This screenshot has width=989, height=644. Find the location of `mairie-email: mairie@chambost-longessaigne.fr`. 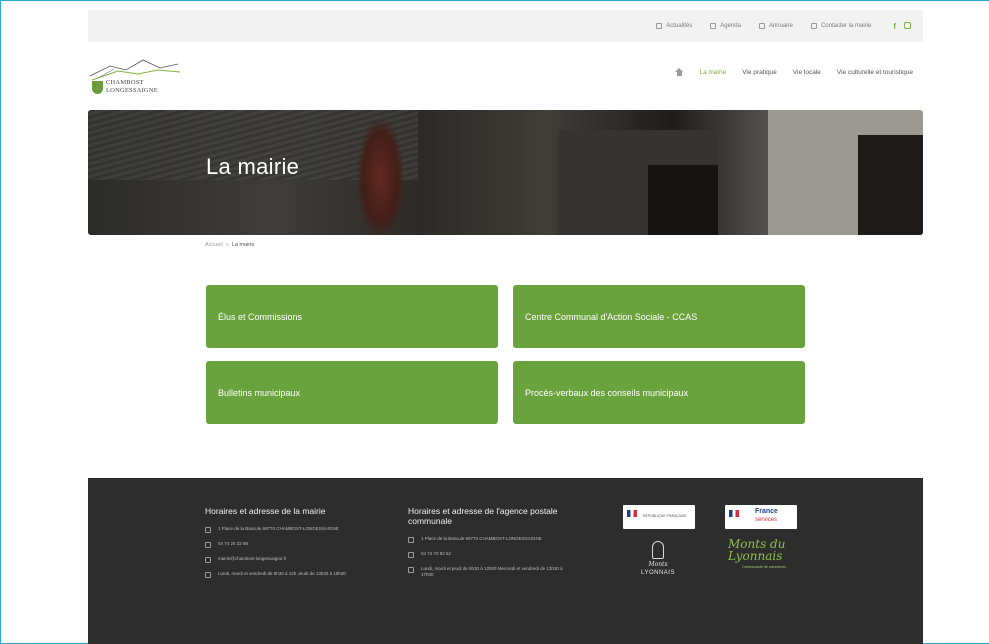

mairie-email: mairie@chambost-longessaigne.fr is located at coordinates (252, 559).